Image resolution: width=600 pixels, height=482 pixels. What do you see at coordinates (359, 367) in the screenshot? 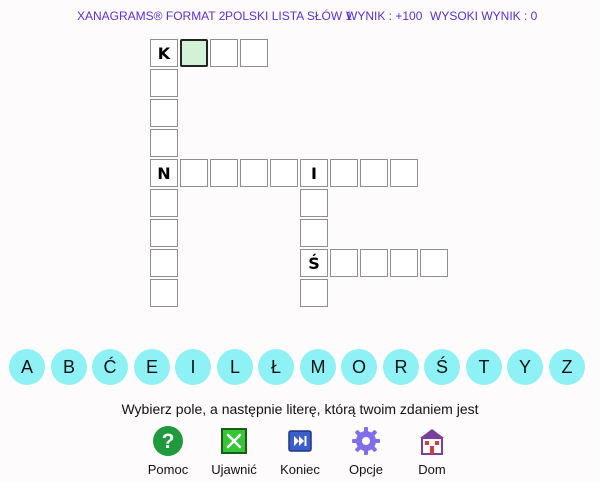
I see `letter-tile: O` at bounding box center [359, 367].